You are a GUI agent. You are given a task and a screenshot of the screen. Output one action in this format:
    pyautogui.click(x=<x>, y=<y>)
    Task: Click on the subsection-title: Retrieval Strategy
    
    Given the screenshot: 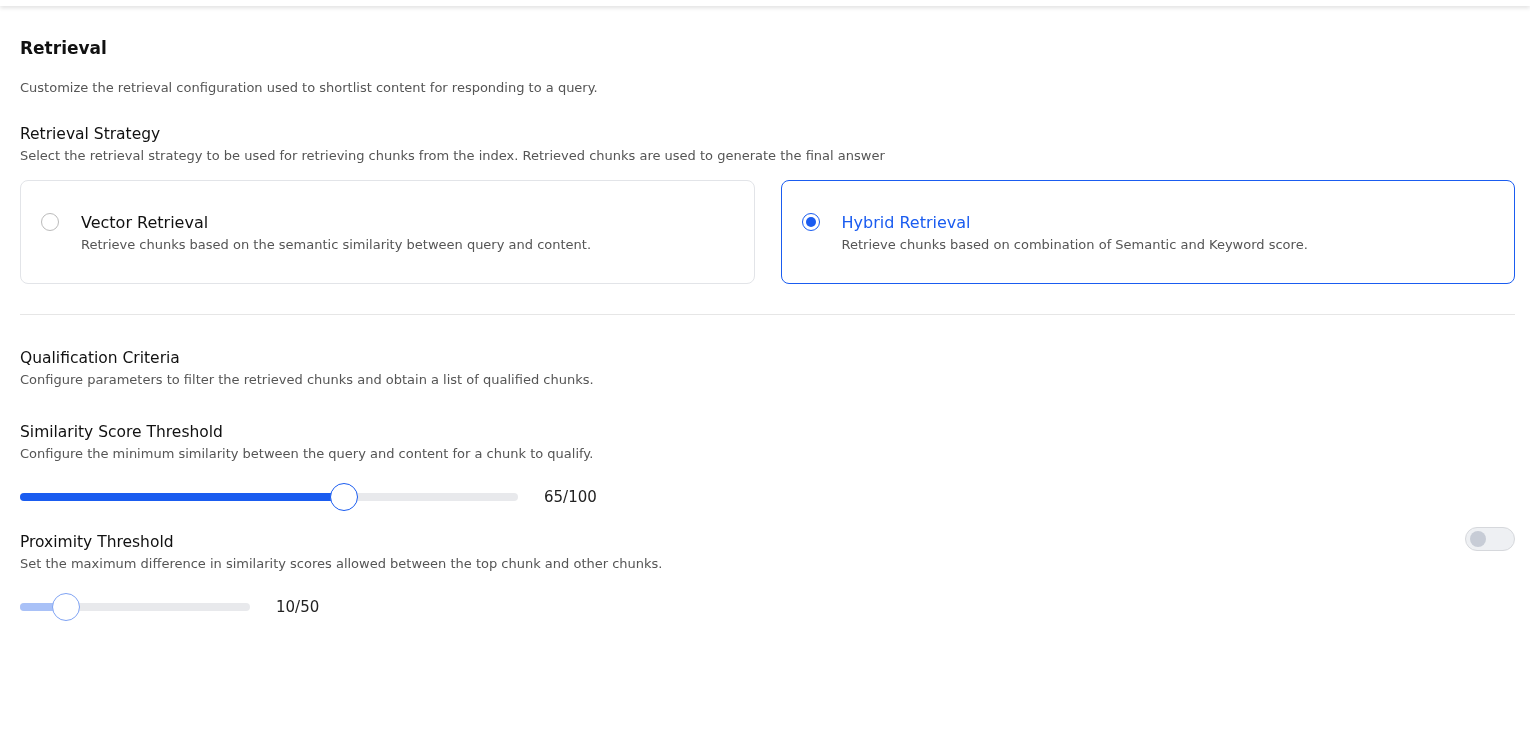 What is the action you would take?
    pyautogui.click(x=91, y=134)
    